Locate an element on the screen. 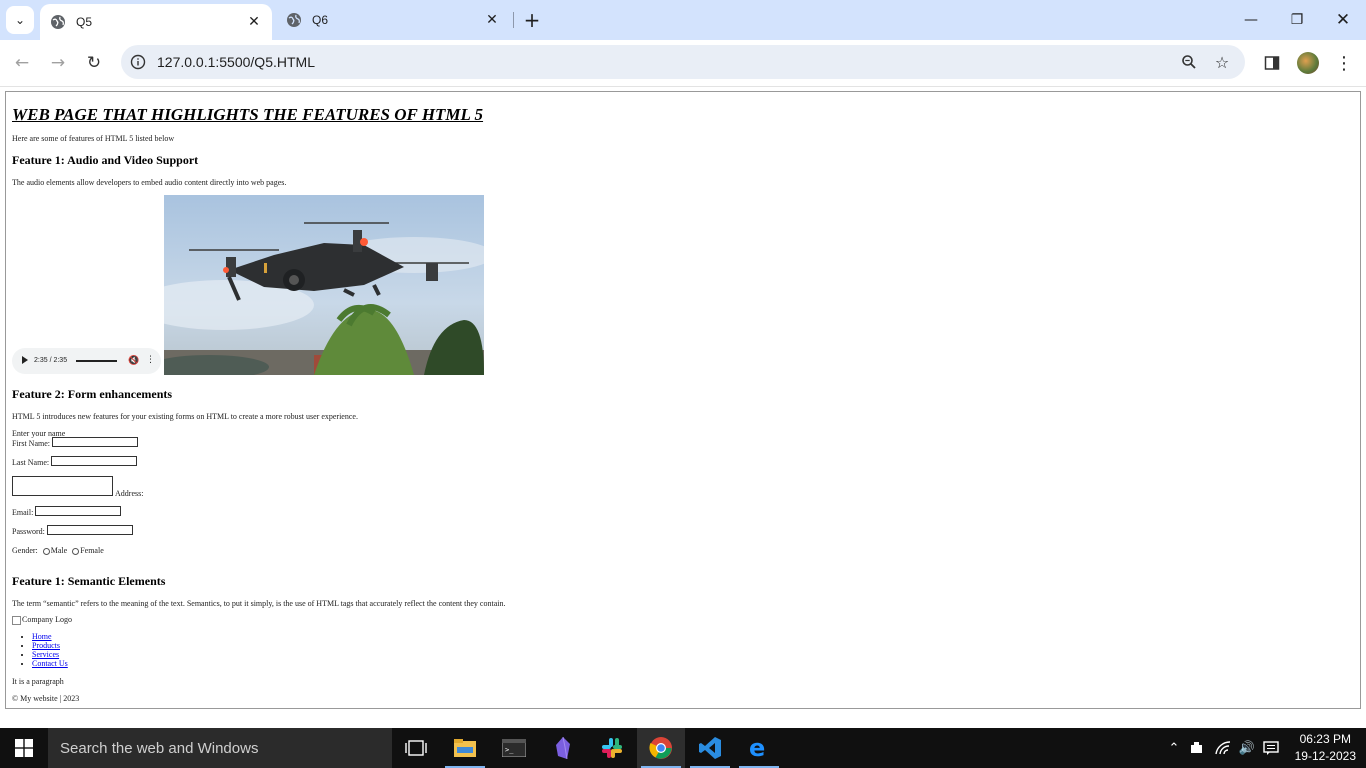 Image resolution: width=1366 pixels, height=768 pixels. taskbar-search: Search the web and Windows is located at coordinates (220, 748).